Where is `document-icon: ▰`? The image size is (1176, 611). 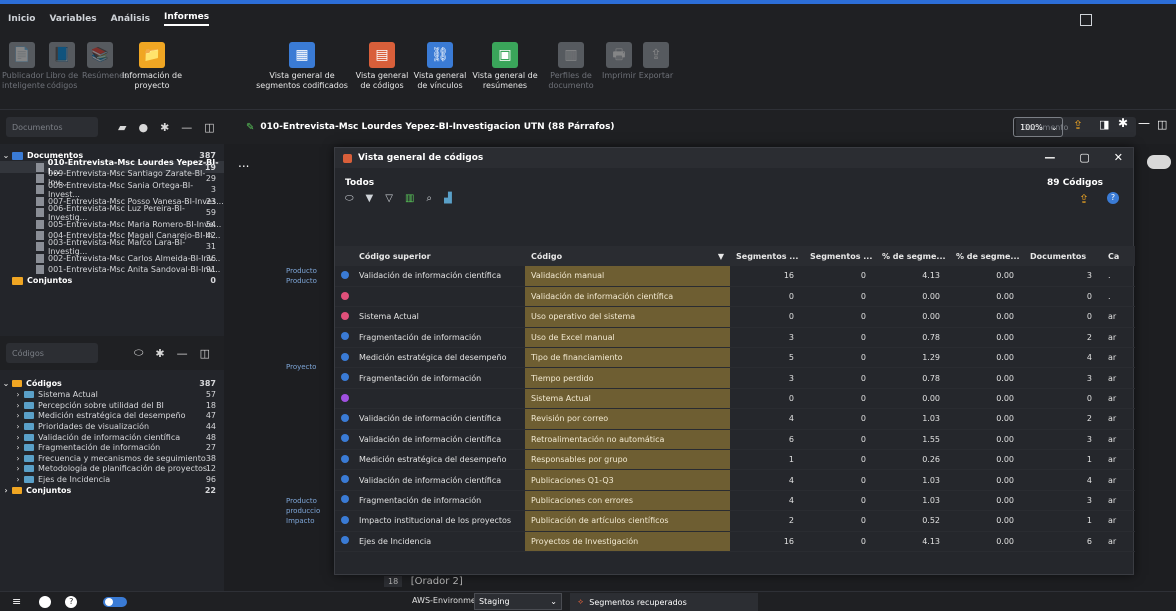
document-icon: ▰ is located at coordinates (122, 127).